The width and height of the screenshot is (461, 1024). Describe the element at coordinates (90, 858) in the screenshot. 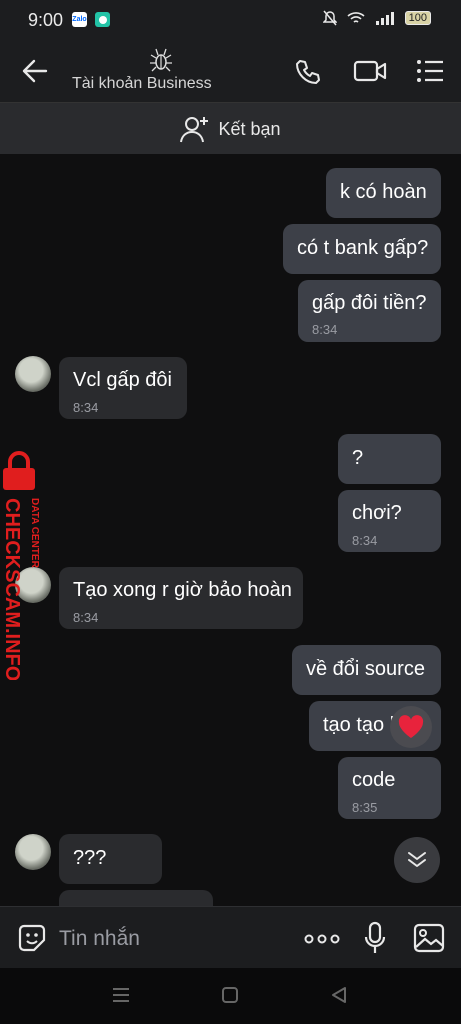

I see `message-text: ???` at that location.